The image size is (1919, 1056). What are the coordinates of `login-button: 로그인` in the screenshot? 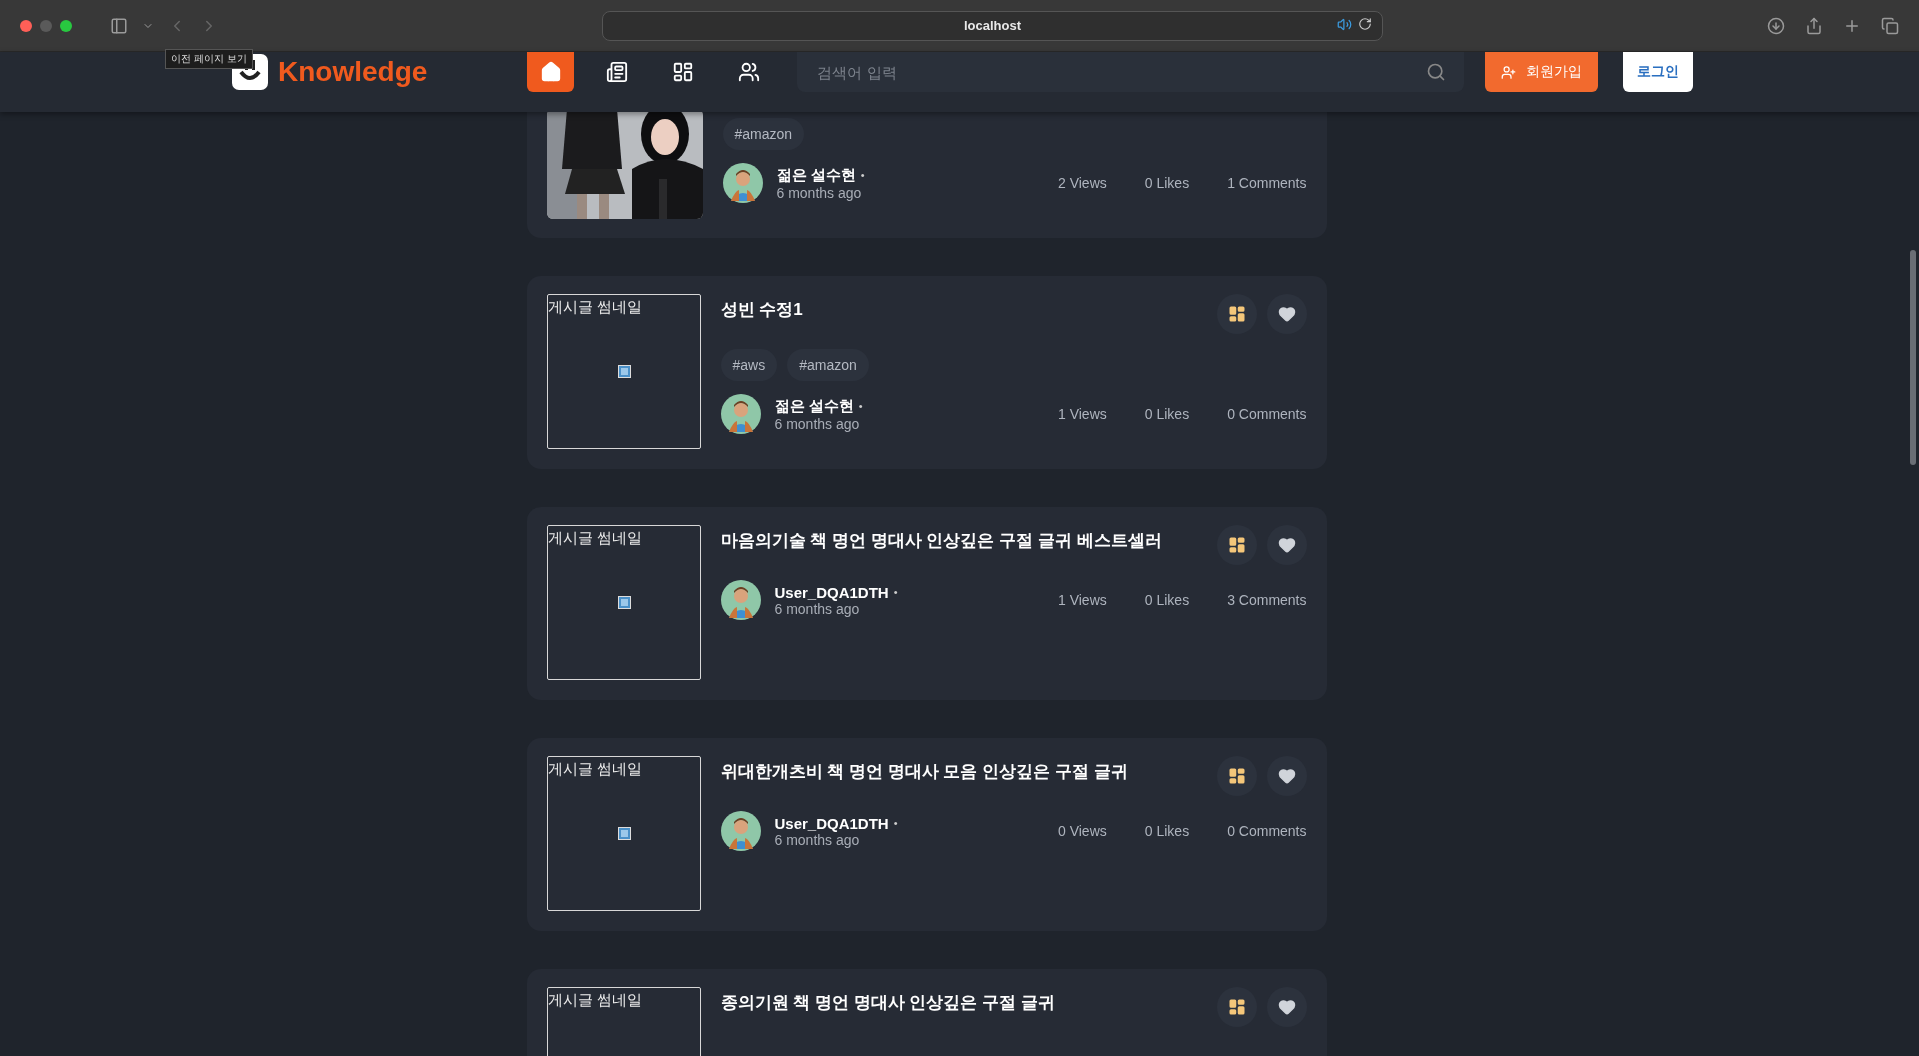 It's located at (1658, 72).